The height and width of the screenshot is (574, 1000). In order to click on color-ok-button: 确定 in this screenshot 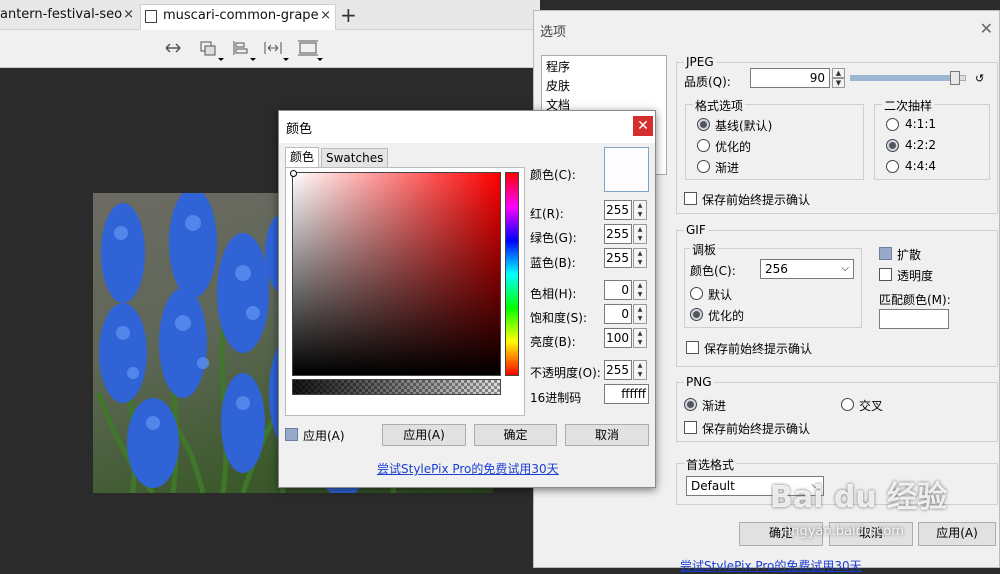, I will do `click(515, 435)`.